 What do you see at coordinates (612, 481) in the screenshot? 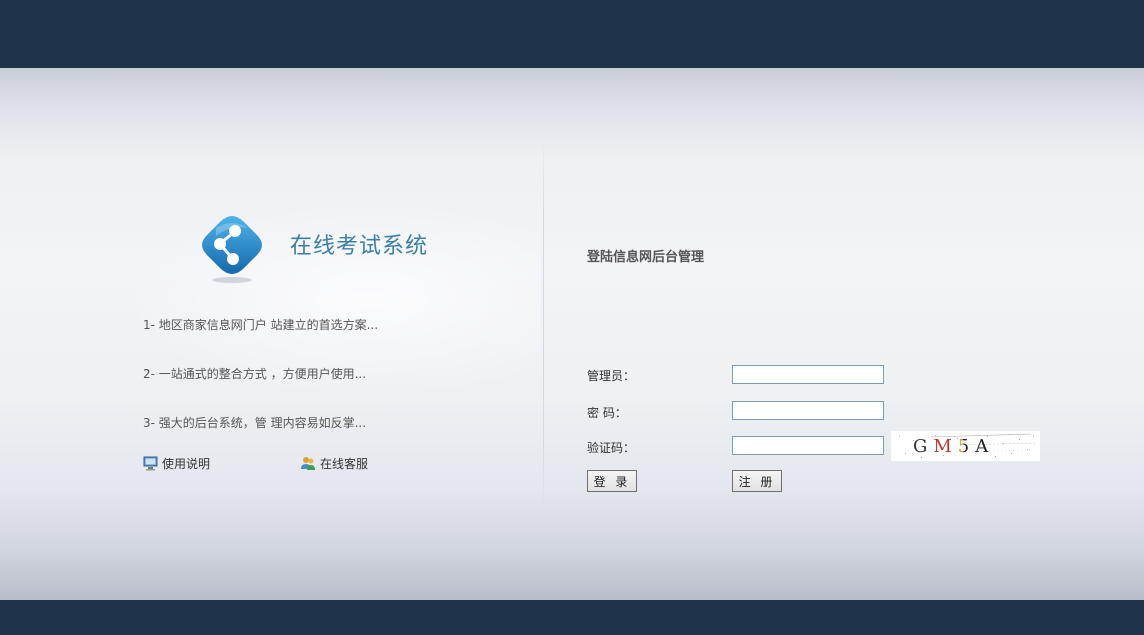
I see `login-button: 登 录` at bounding box center [612, 481].